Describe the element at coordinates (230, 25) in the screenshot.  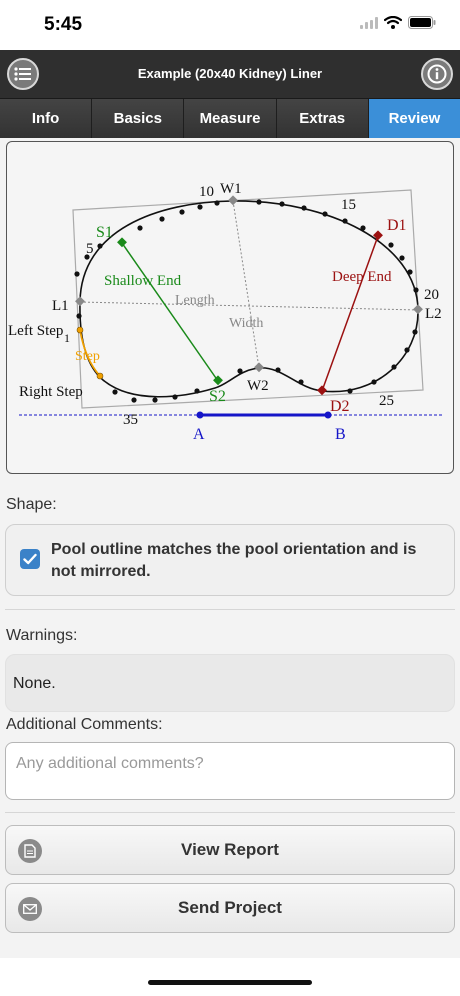
I see `status-bar: 5:45` at that location.